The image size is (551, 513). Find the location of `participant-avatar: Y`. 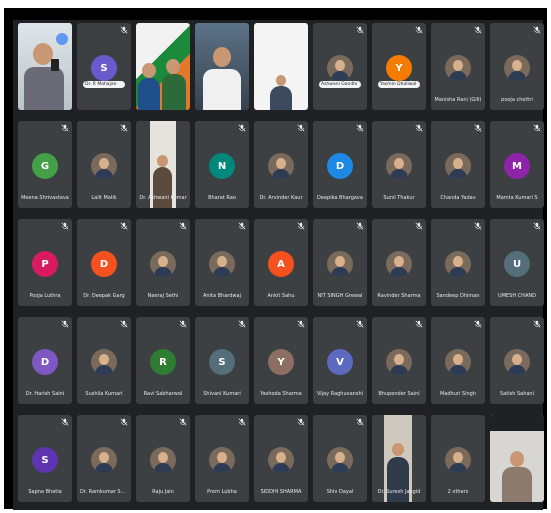

participant-avatar: Y is located at coordinates (281, 362).